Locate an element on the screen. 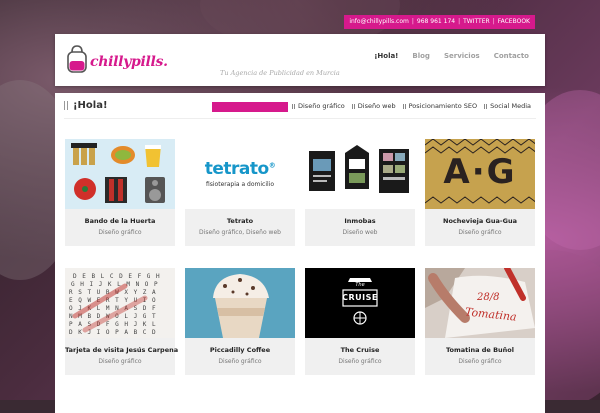 The width and height of the screenshot is (600, 413). filter-label: Diseño web is located at coordinates (376, 106).